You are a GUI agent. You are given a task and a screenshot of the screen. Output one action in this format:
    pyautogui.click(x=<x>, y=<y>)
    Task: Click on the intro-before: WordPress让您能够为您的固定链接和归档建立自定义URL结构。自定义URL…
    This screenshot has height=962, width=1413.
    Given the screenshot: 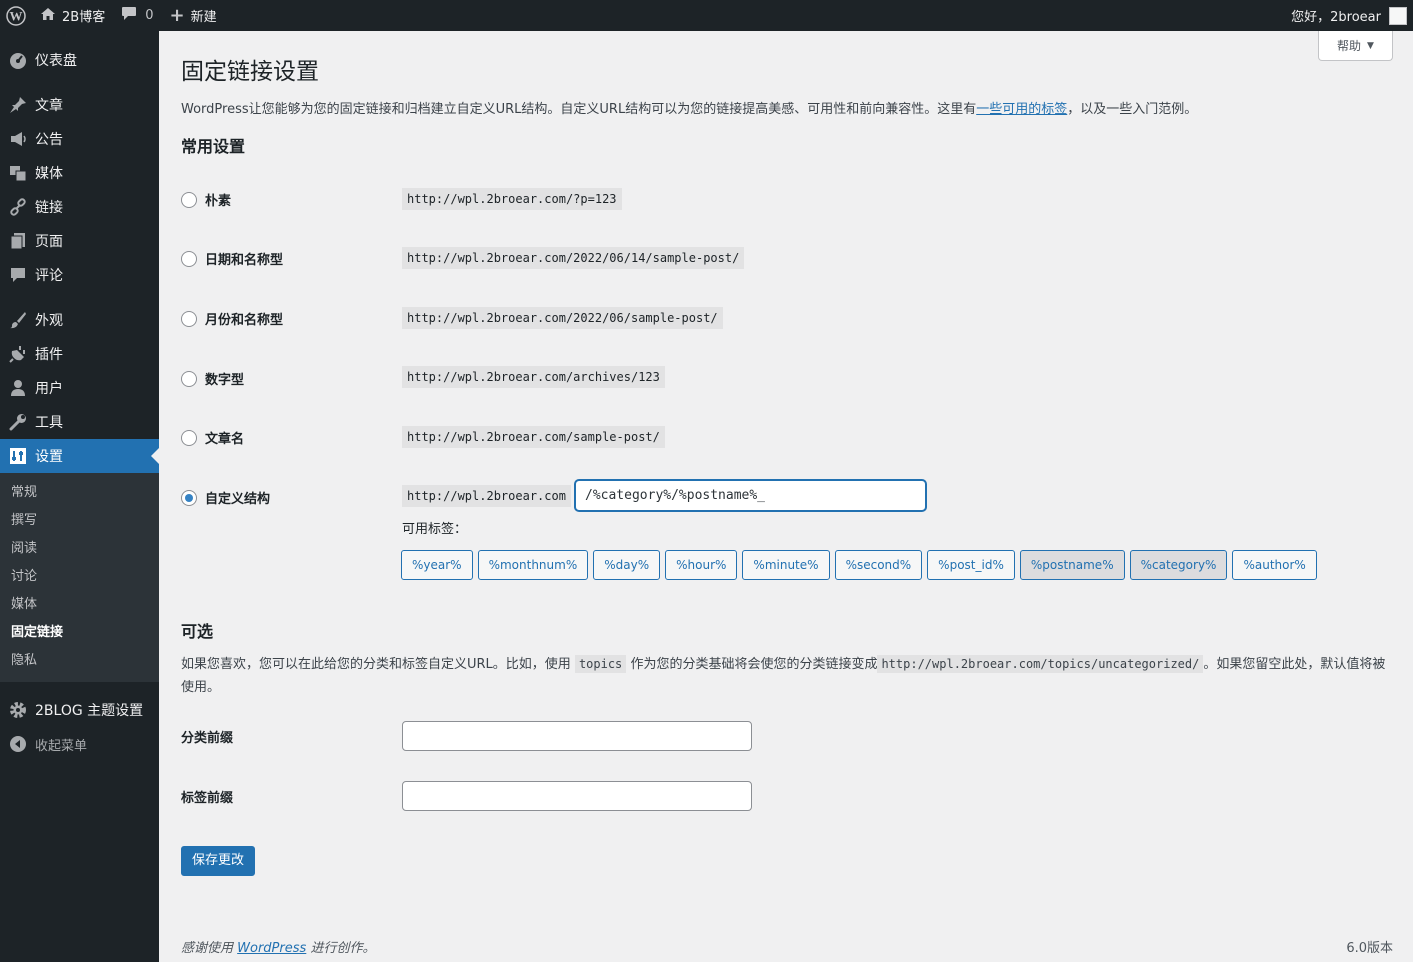 What is the action you would take?
    pyautogui.click(x=579, y=109)
    